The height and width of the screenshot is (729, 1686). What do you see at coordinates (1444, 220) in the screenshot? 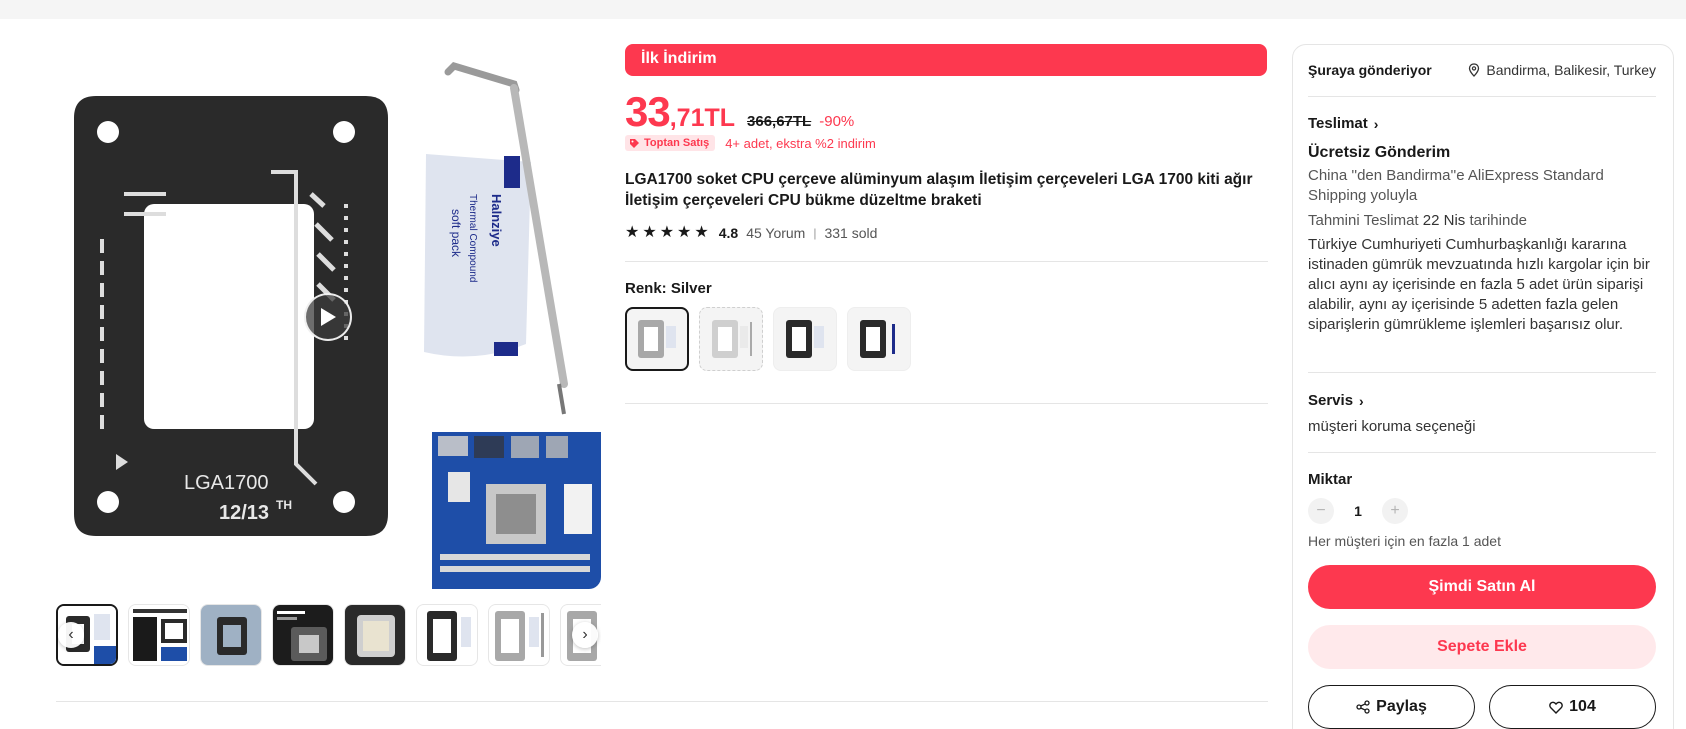
I see `estimate-date: 22 Nis` at bounding box center [1444, 220].